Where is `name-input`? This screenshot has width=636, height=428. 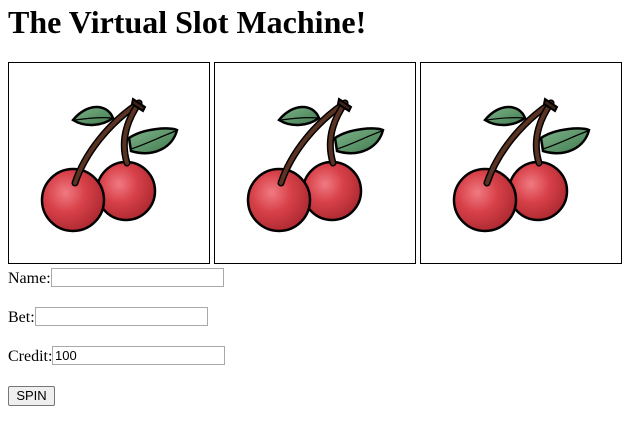
name-input is located at coordinates (137, 277).